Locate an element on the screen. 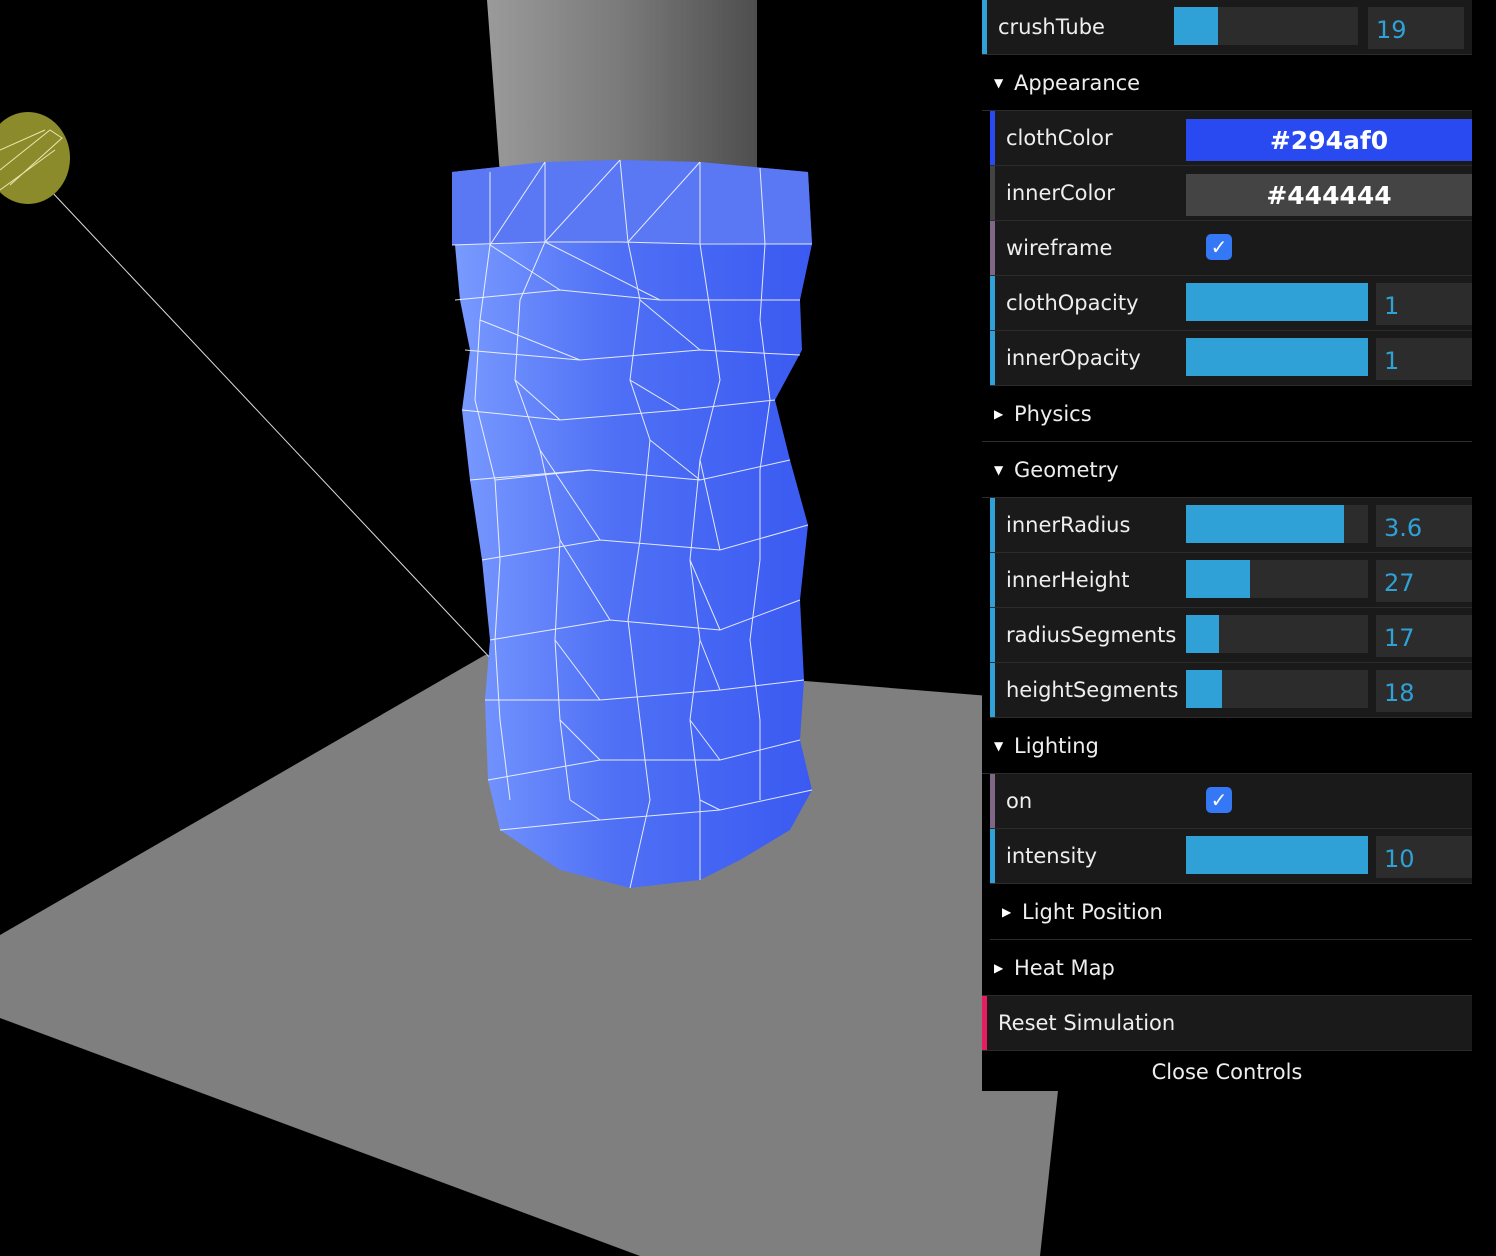 This screenshot has height=1256, width=1496. cloth-opacity-slider is located at coordinates (1277, 302).